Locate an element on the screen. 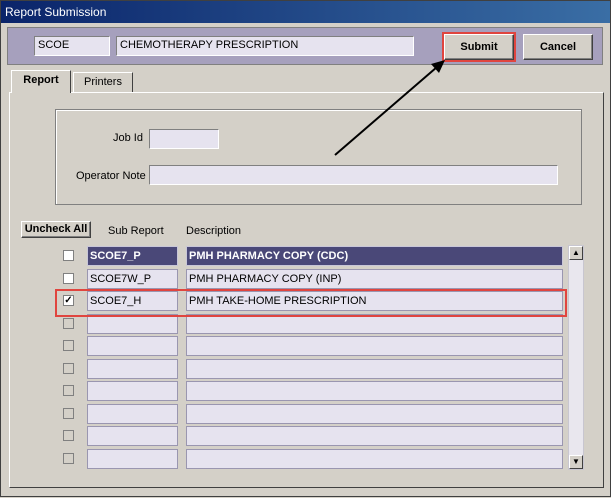  tab-report: Report is located at coordinates (41, 81).